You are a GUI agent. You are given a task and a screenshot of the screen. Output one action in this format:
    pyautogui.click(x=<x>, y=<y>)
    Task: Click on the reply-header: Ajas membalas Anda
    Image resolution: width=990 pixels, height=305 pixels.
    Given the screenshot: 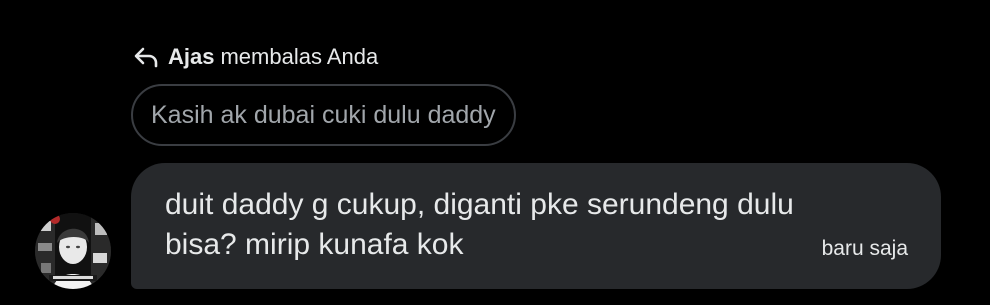 What is the action you would take?
    pyautogui.click(x=255, y=57)
    